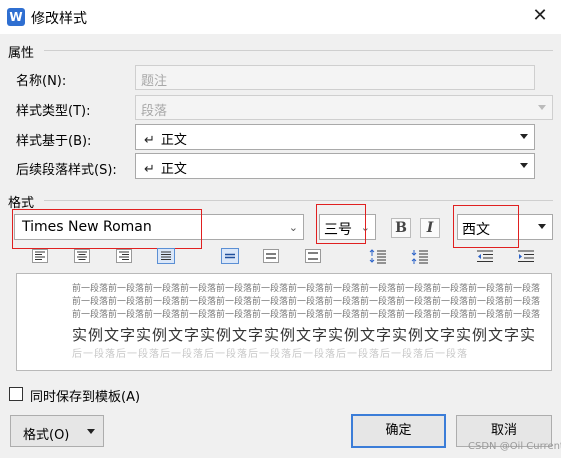 The height and width of the screenshot is (458, 561). What do you see at coordinates (335, 77) in the screenshot?
I see `name-field: 题注` at bounding box center [335, 77].